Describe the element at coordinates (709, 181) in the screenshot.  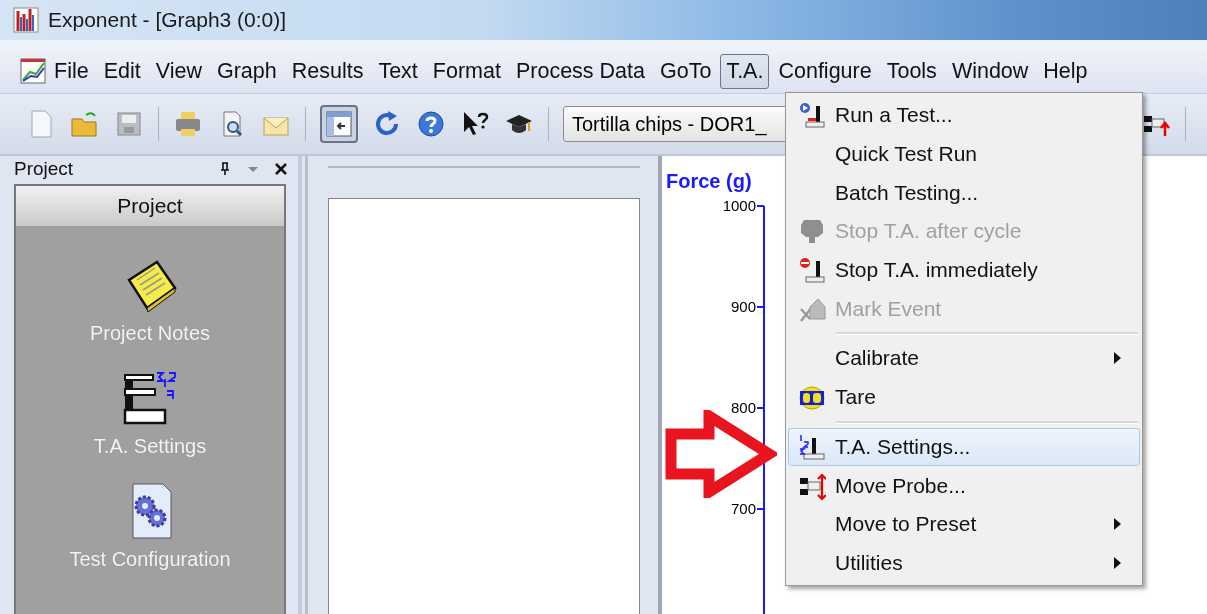
I see `axis-title: Force (g)` at that location.